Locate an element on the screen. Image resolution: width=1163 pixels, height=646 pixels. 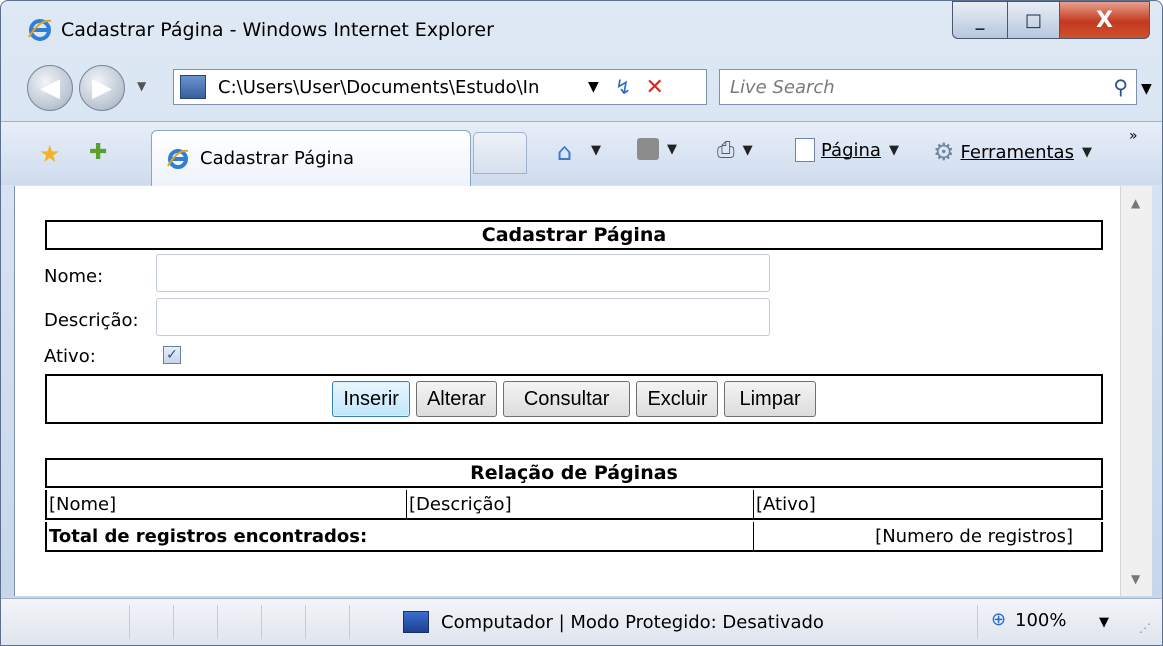
search-icon: ⚲ is located at coordinates (1120, 87).